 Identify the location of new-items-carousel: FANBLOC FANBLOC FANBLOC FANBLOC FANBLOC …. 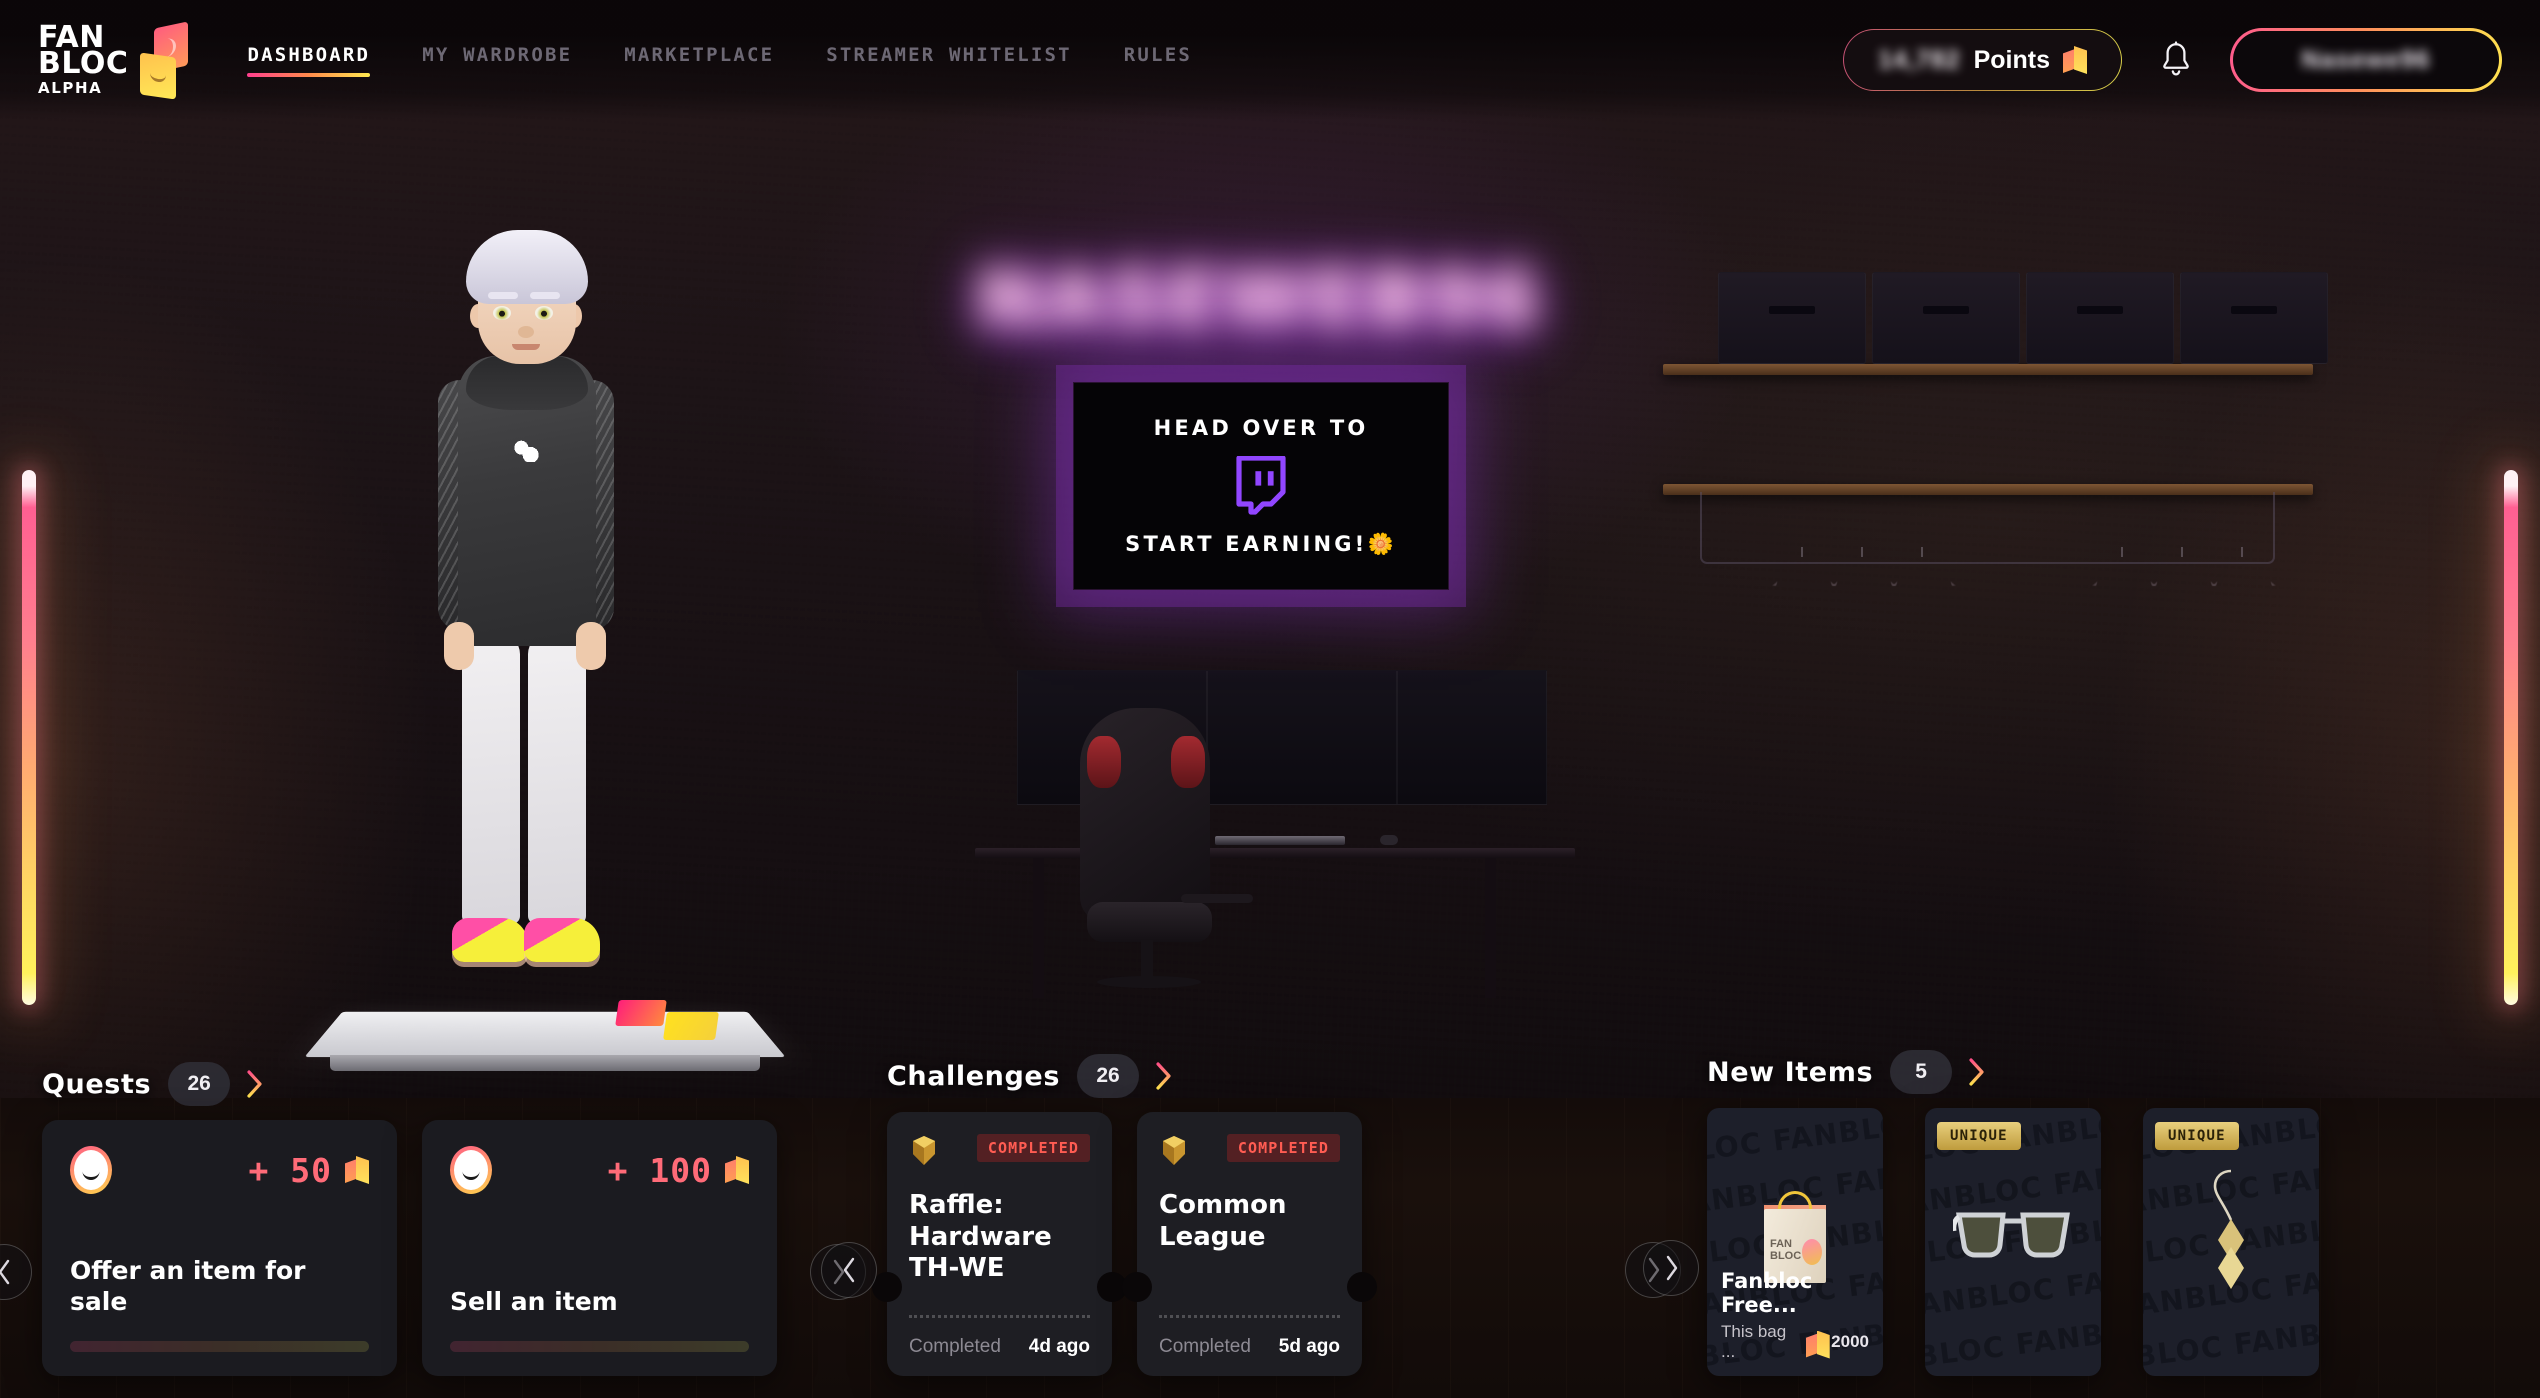
(2091, 1253).